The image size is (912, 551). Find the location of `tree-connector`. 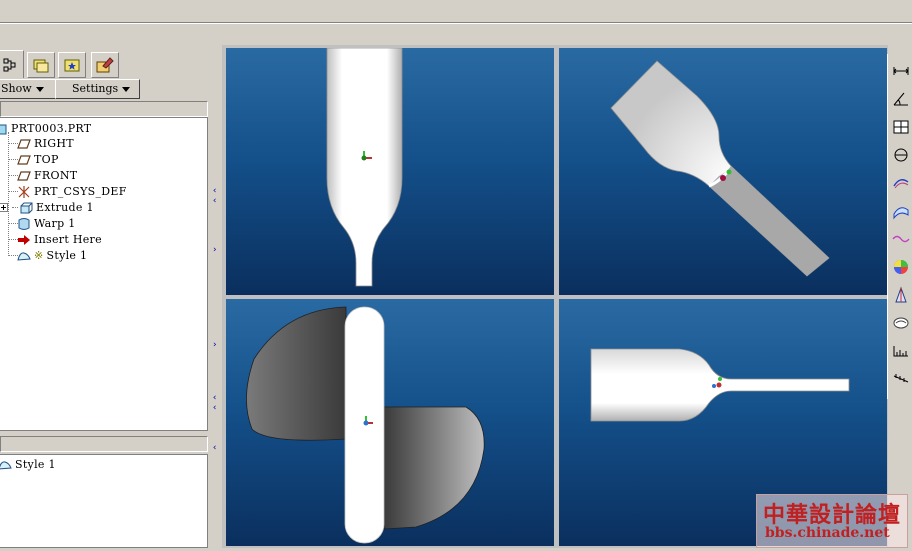

tree-connector is located at coordinates (8, 194).